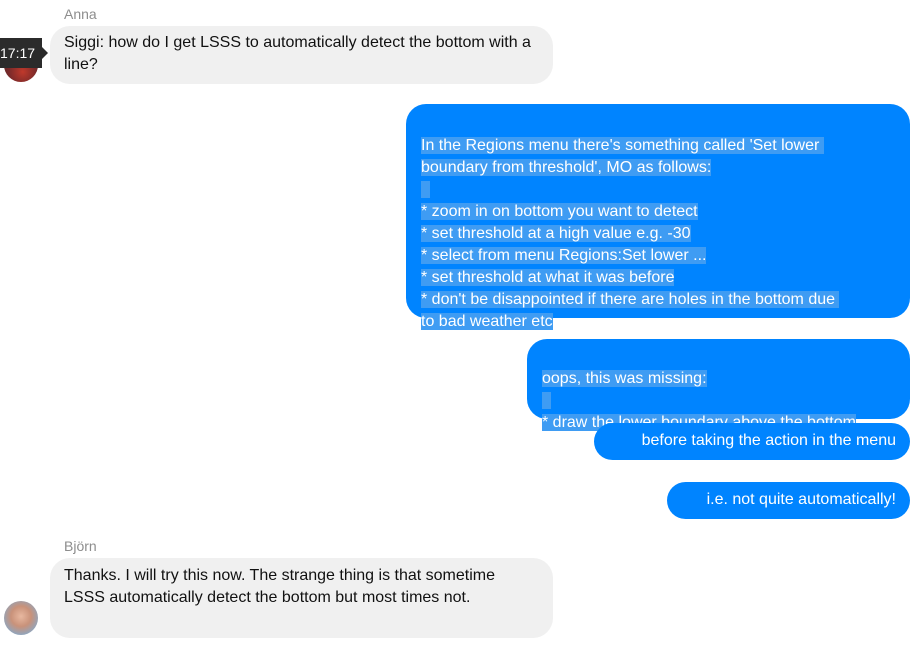 The image size is (924, 658). What do you see at coordinates (24, 53) in the screenshot?
I see `timestamp-tooltip: 17:17` at bounding box center [24, 53].